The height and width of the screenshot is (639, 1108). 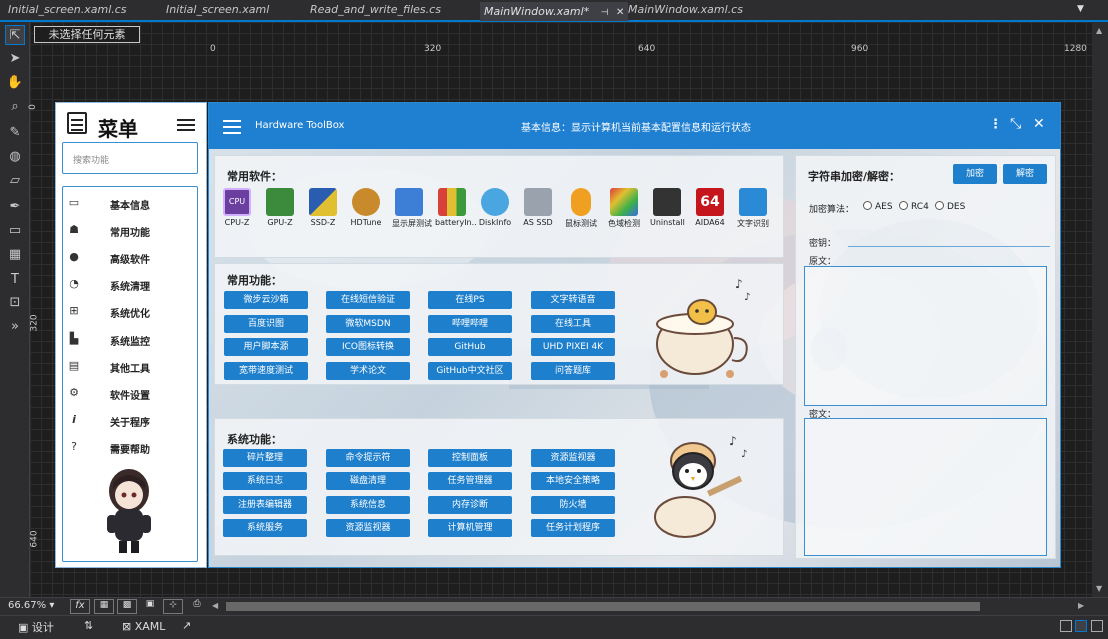 What do you see at coordinates (368, 481) in the screenshot?
I see `btn-disk-cleanup: 磁盘清理` at bounding box center [368, 481].